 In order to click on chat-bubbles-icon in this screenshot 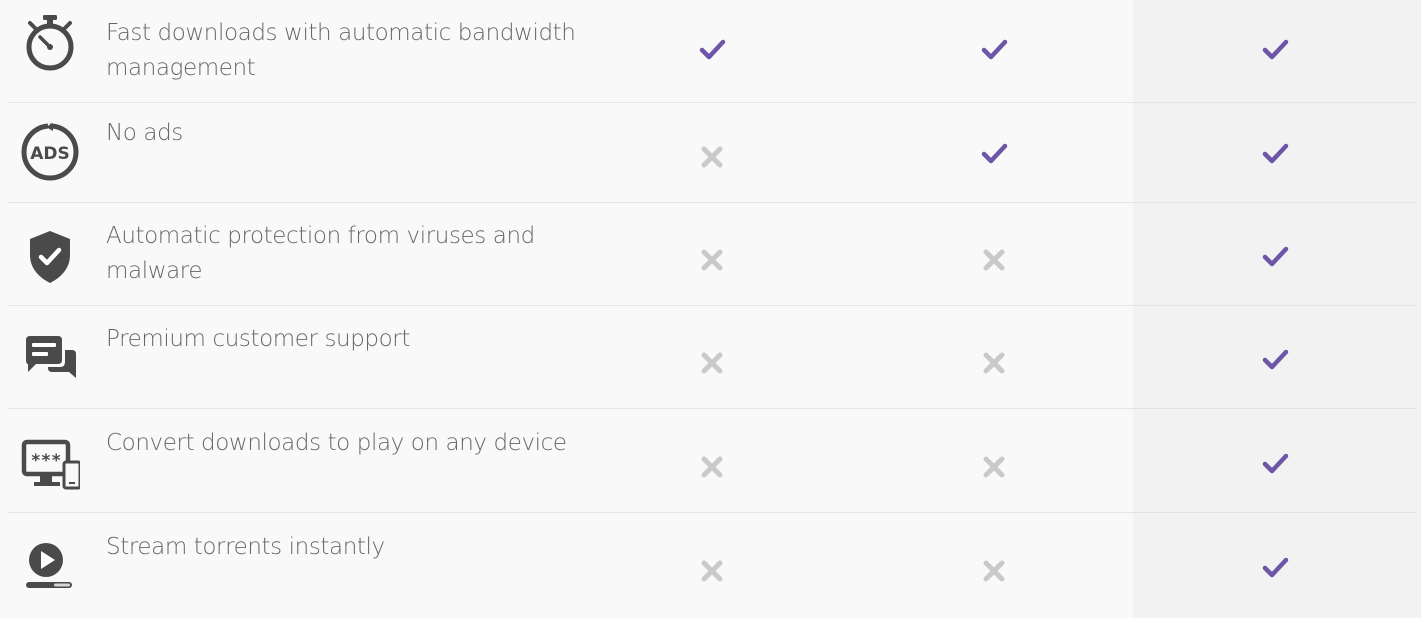, I will do `click(50, 358)`.